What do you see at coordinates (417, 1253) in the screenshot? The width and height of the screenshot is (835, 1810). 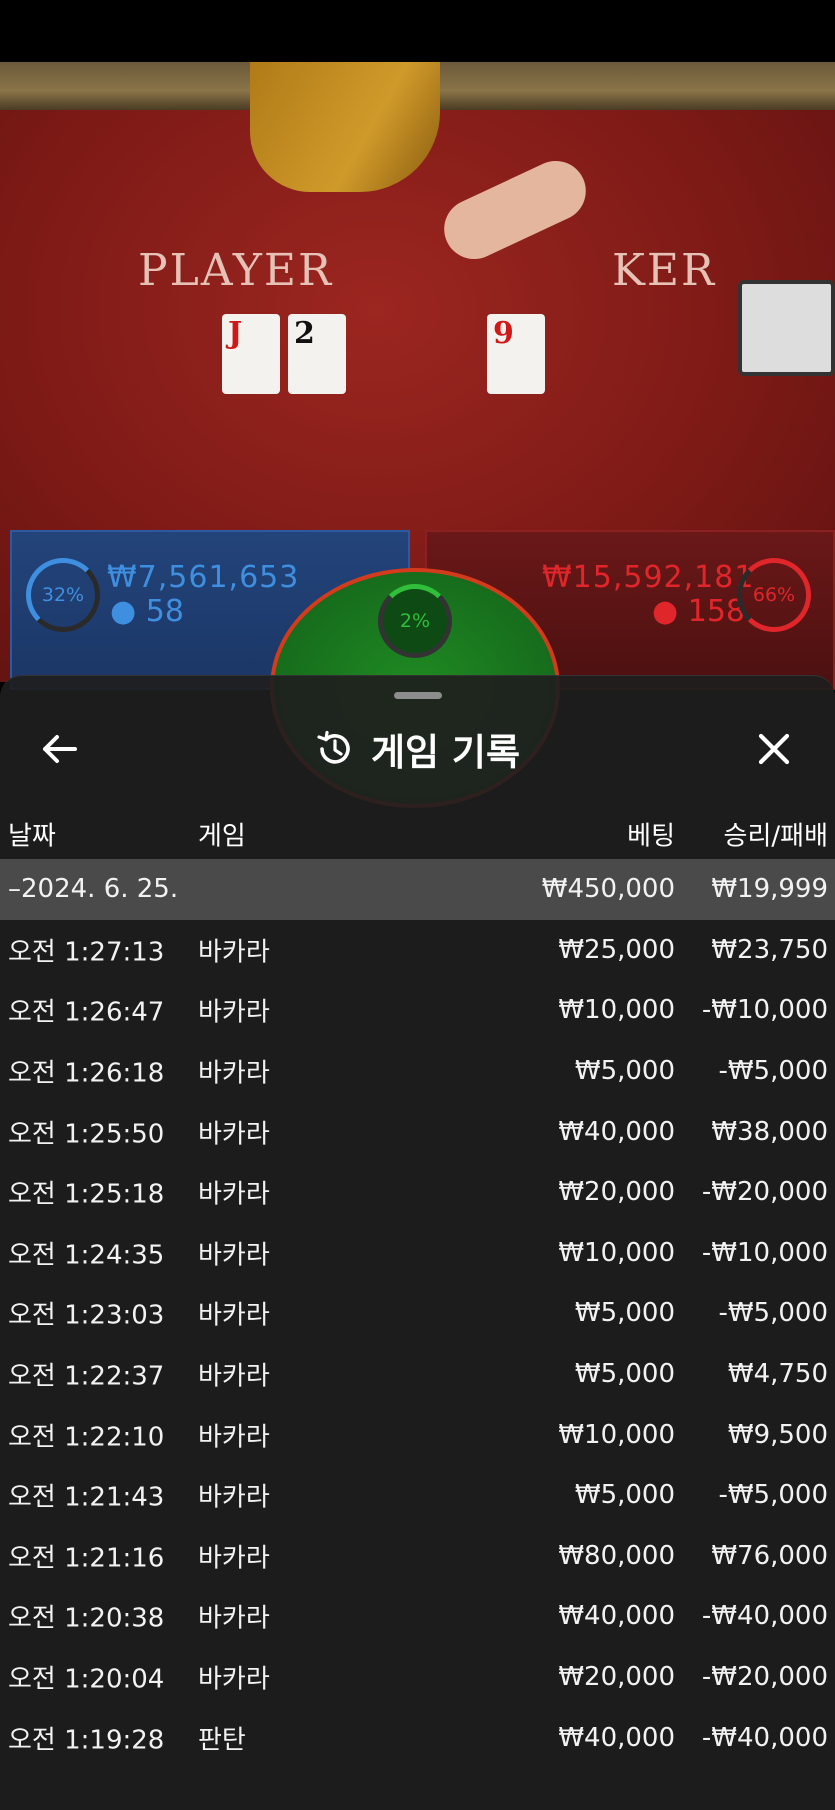 I see `history-row: 오전 1:24:35 바카라 ₩10,000 -₩10,000` at bounding box center [417, 1253].